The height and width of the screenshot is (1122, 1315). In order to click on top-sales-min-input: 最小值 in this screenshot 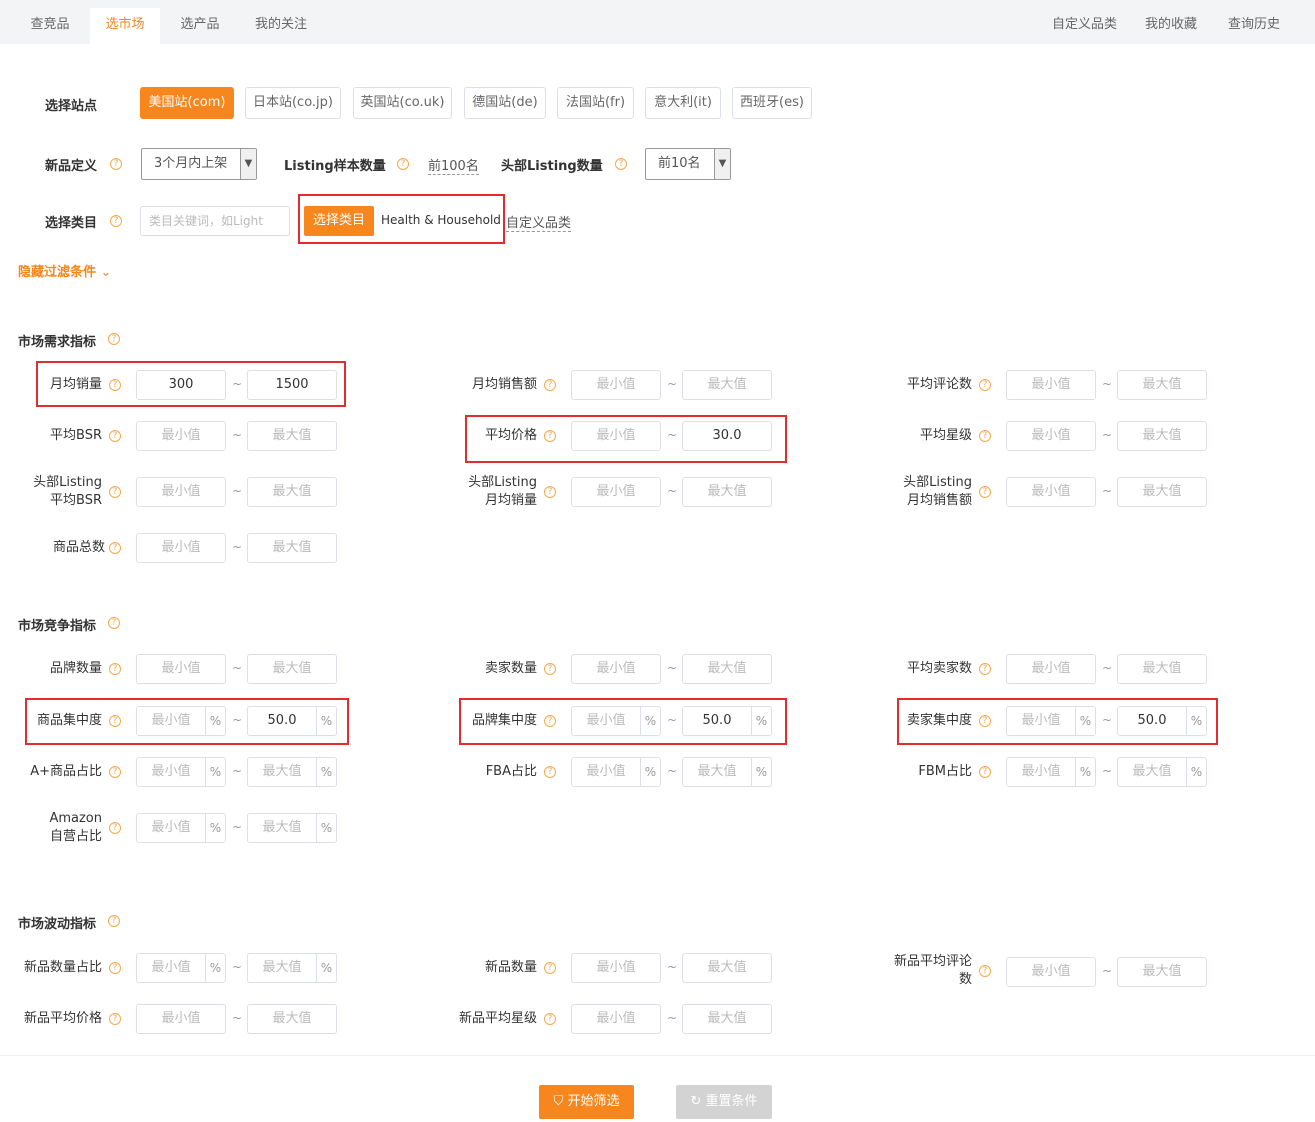, I will do `click(616, 492)`.